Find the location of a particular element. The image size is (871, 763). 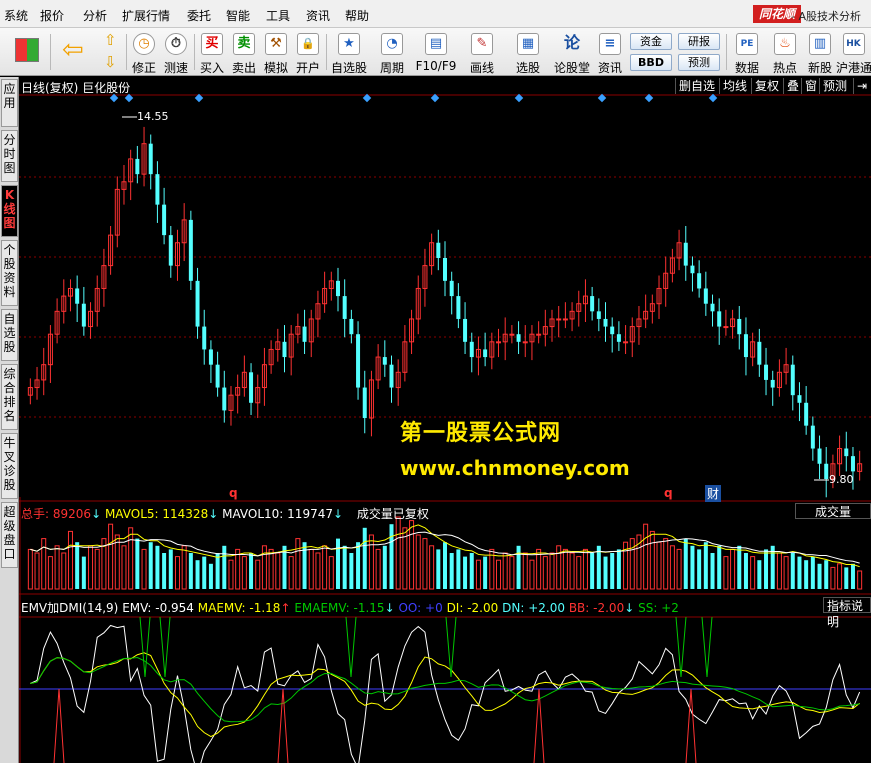

chart-title: 日线(复权) 巨化股份 is located at coordinates (76, 88).